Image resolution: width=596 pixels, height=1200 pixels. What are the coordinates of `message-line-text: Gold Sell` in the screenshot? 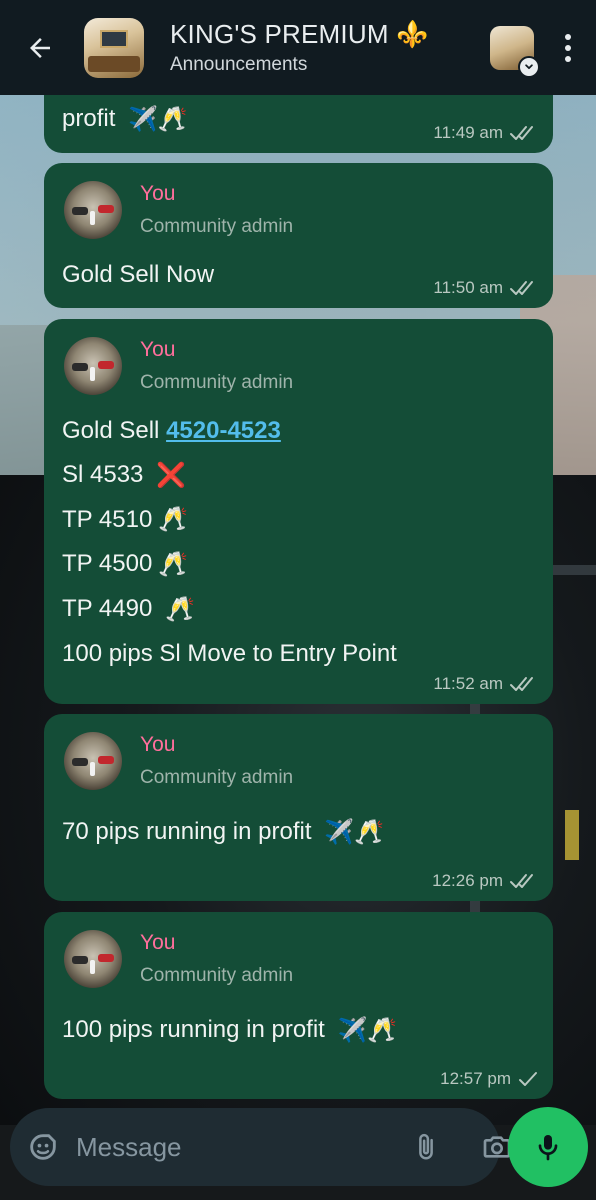 It's located at (114, 430).